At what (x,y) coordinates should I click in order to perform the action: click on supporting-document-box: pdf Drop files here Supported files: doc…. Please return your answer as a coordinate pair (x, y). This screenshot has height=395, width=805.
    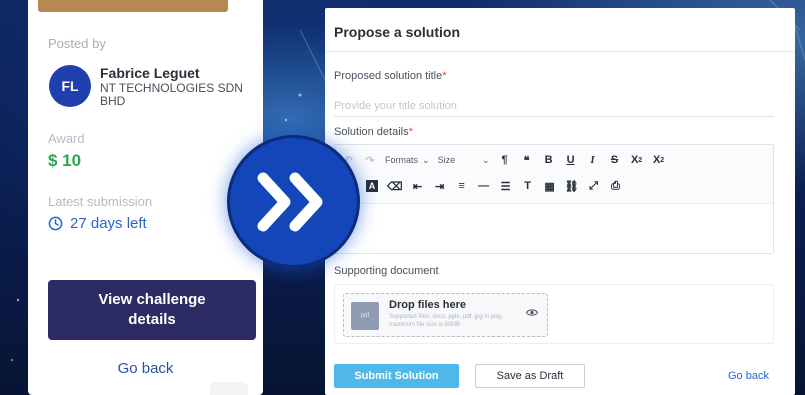
    Looking at the image, I should click on (554, 314).